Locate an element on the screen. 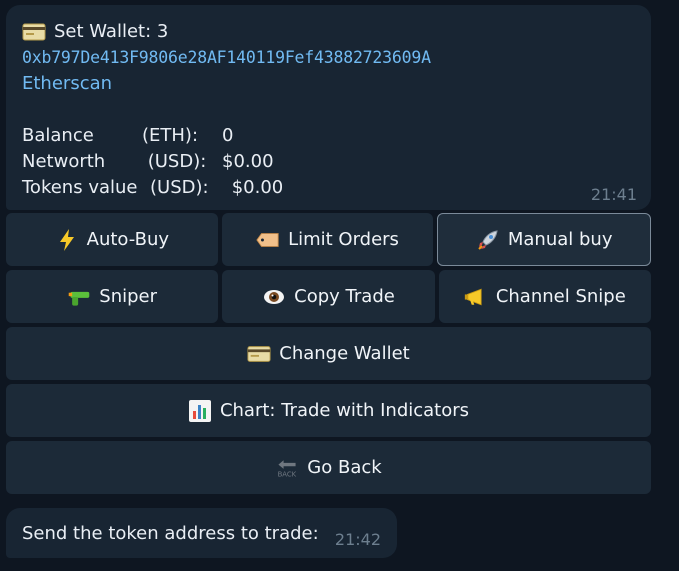 Image resolution: width=679 pixels, height=571 pixels. limit-orders-label: Limit Orders is located at coordinates (343, 239).